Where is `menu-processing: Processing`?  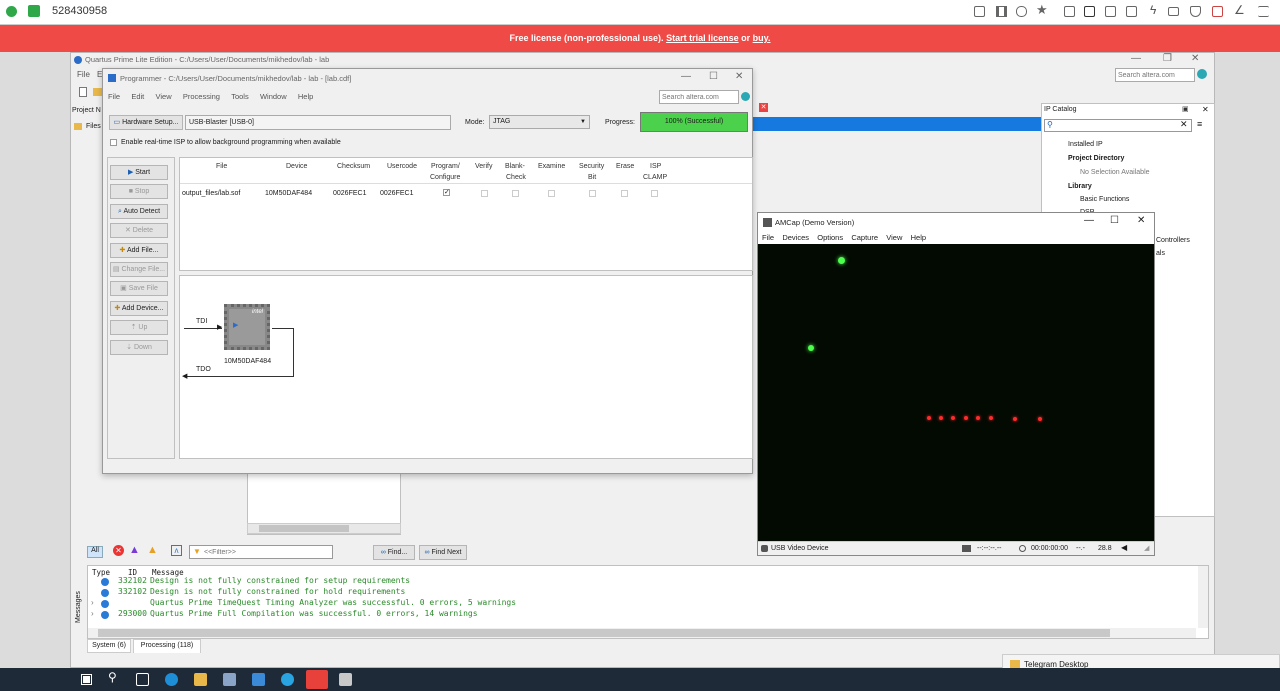
menu-processing: Processing is located at coordinates (201, 96).